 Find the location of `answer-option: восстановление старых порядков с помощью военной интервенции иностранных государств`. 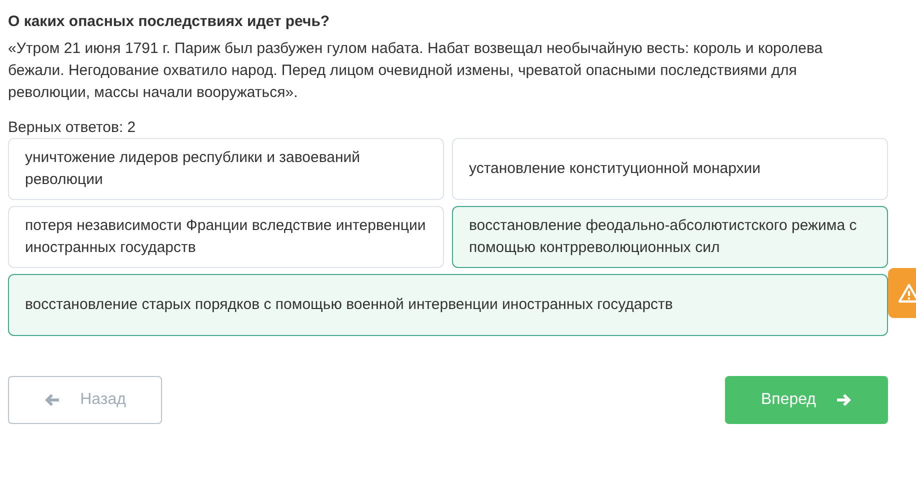

answer-option: восстановление старых порядков с помощью военной интервенции иностранных государств is located at coordinates (448, 305).